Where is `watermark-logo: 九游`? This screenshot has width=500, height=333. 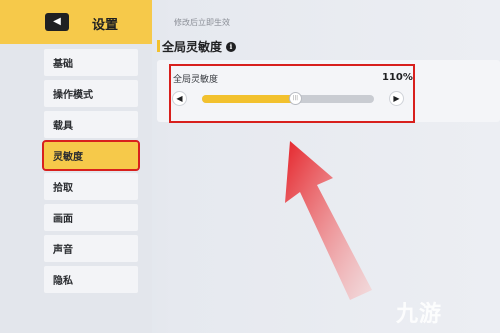
watermark-logo: 九游 is located at coordinates (419, 314).